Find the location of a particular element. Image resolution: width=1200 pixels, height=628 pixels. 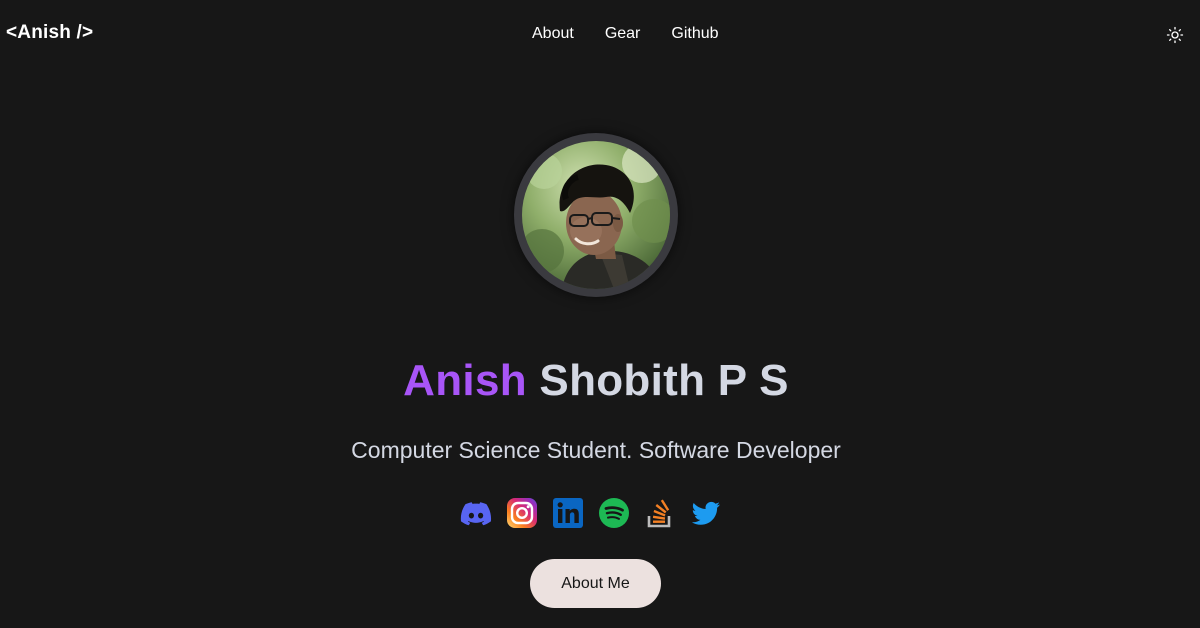

top-nav: <Anish /> About Gear Github is located at coordinates (600, 35).